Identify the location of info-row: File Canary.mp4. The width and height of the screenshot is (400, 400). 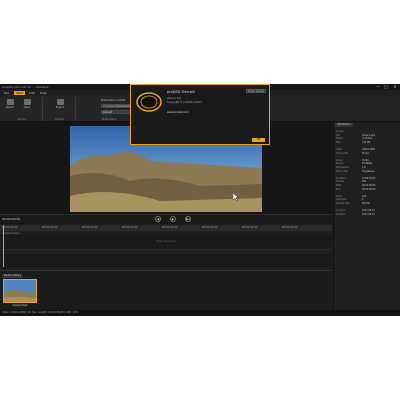
(367, 135).